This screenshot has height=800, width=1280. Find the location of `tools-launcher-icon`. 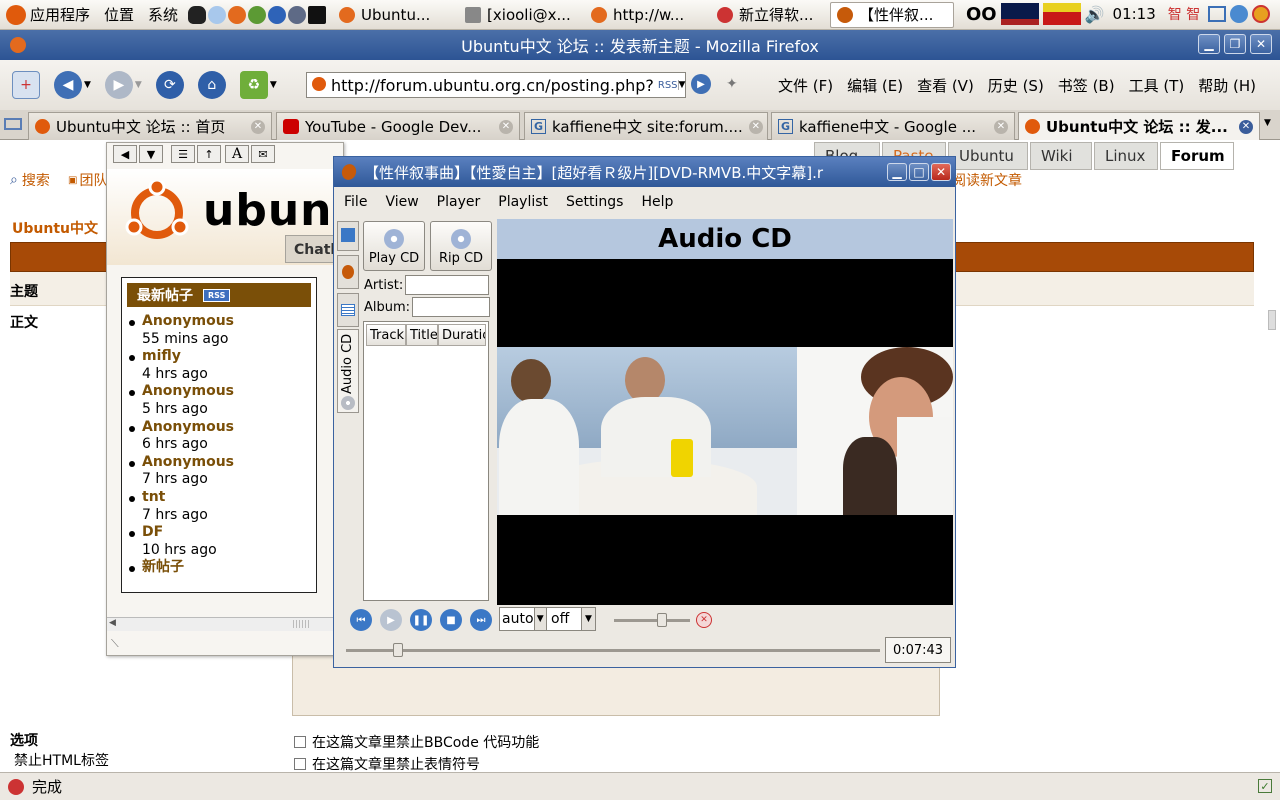

tools-launcher-icon is located at coordinates (217, 14).